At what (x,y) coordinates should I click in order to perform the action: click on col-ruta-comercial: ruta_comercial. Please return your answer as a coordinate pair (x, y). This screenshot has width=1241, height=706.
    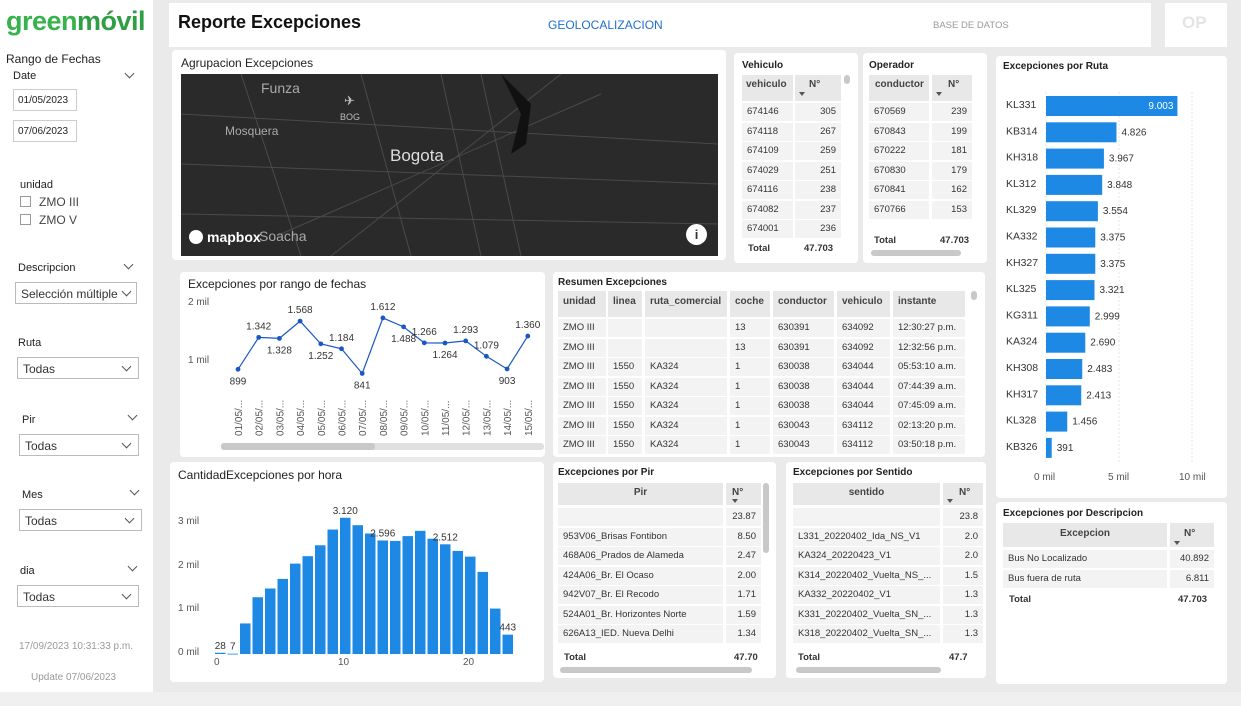
    Looking at the image, I should click on (686, 304).